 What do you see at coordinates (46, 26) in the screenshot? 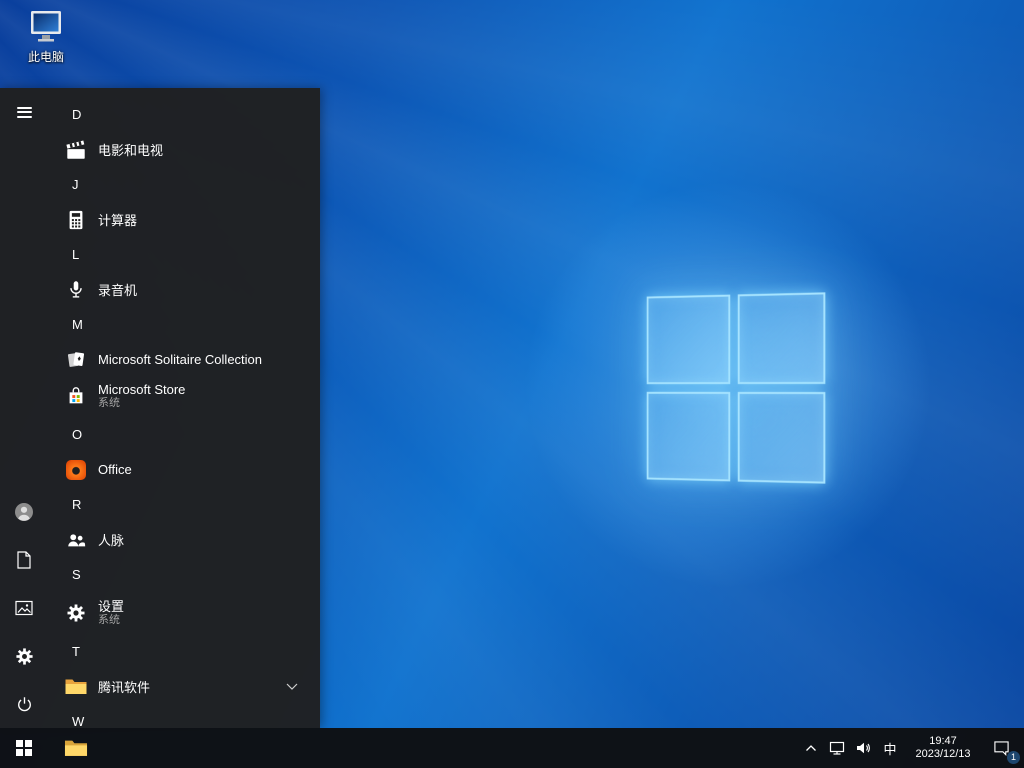
I see `this-pc-icon` at bounding box center [46, 26].